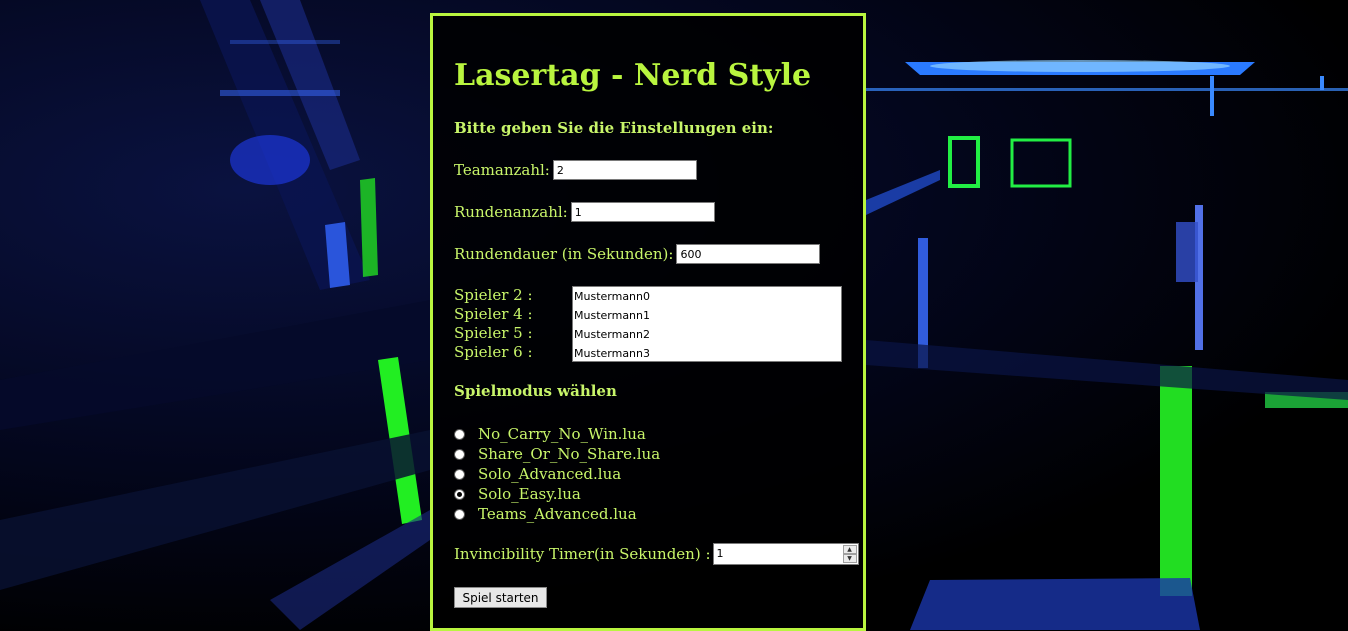  What do you see at coordinates (614, 128) in the screenshot?
I see `settings-prompt: Bitte geben Sie die Einstellungen ein:` at bounding box center [614, 128].